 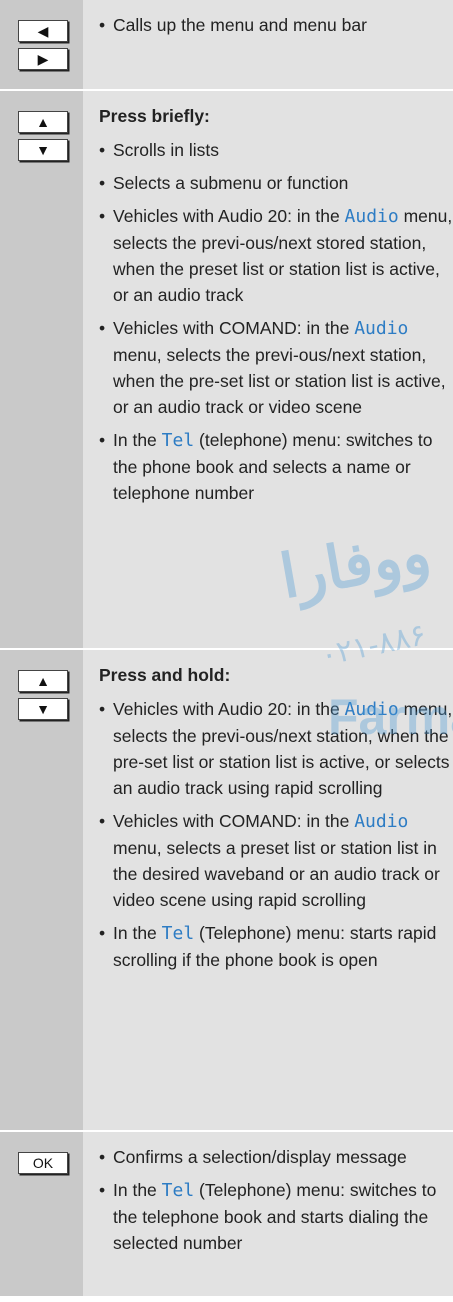 I want to click on item-text: Calls up the menu and menu bar, so click(x=240, y=25).